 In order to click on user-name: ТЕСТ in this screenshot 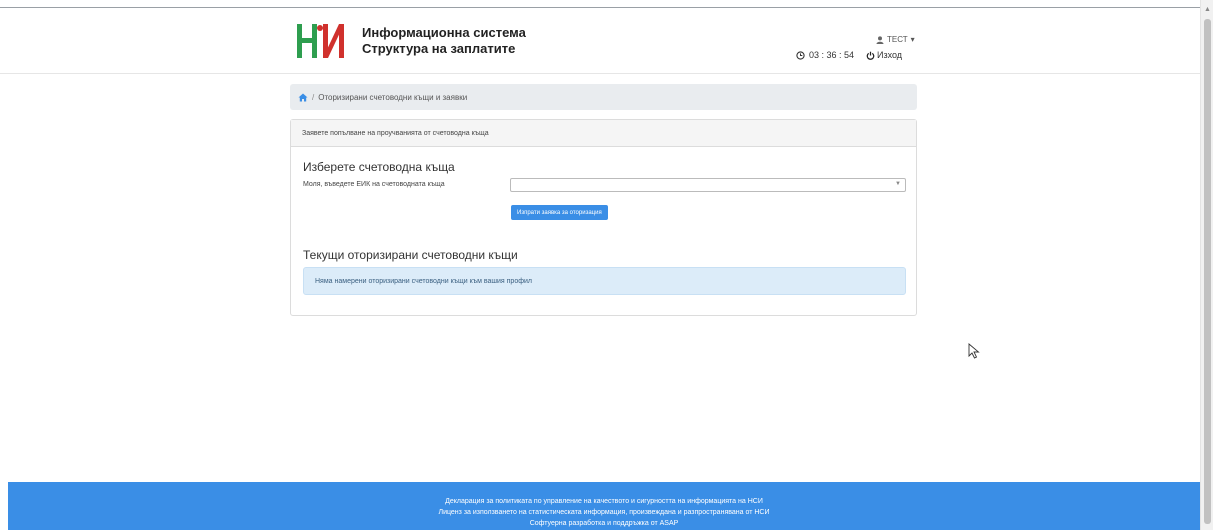, I will do `click(897, 39)`.